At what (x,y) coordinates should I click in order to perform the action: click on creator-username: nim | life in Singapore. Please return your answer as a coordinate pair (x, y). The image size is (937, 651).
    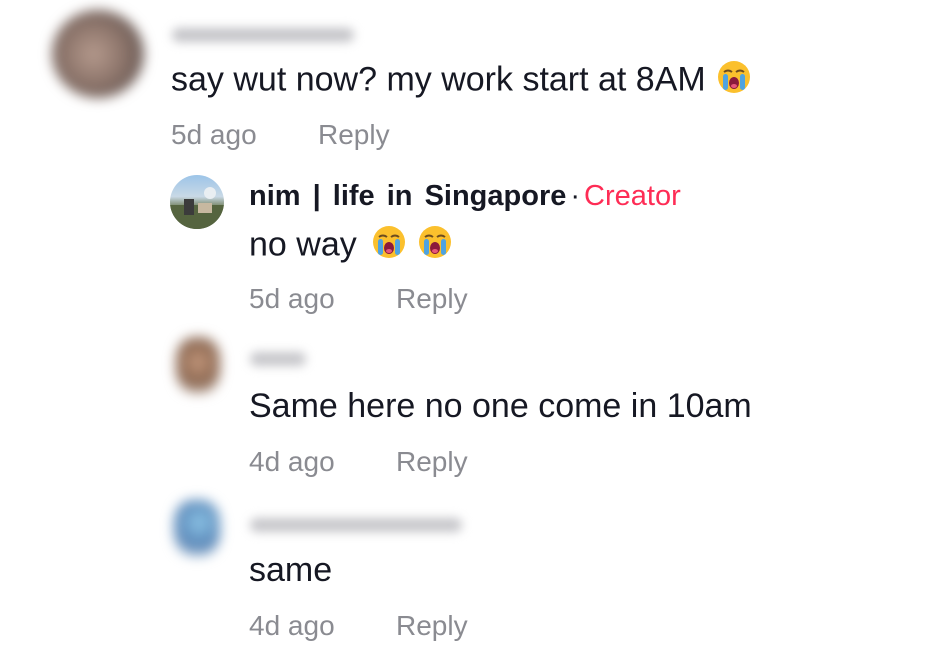
    Looking at the image, I should click on (407, 196).